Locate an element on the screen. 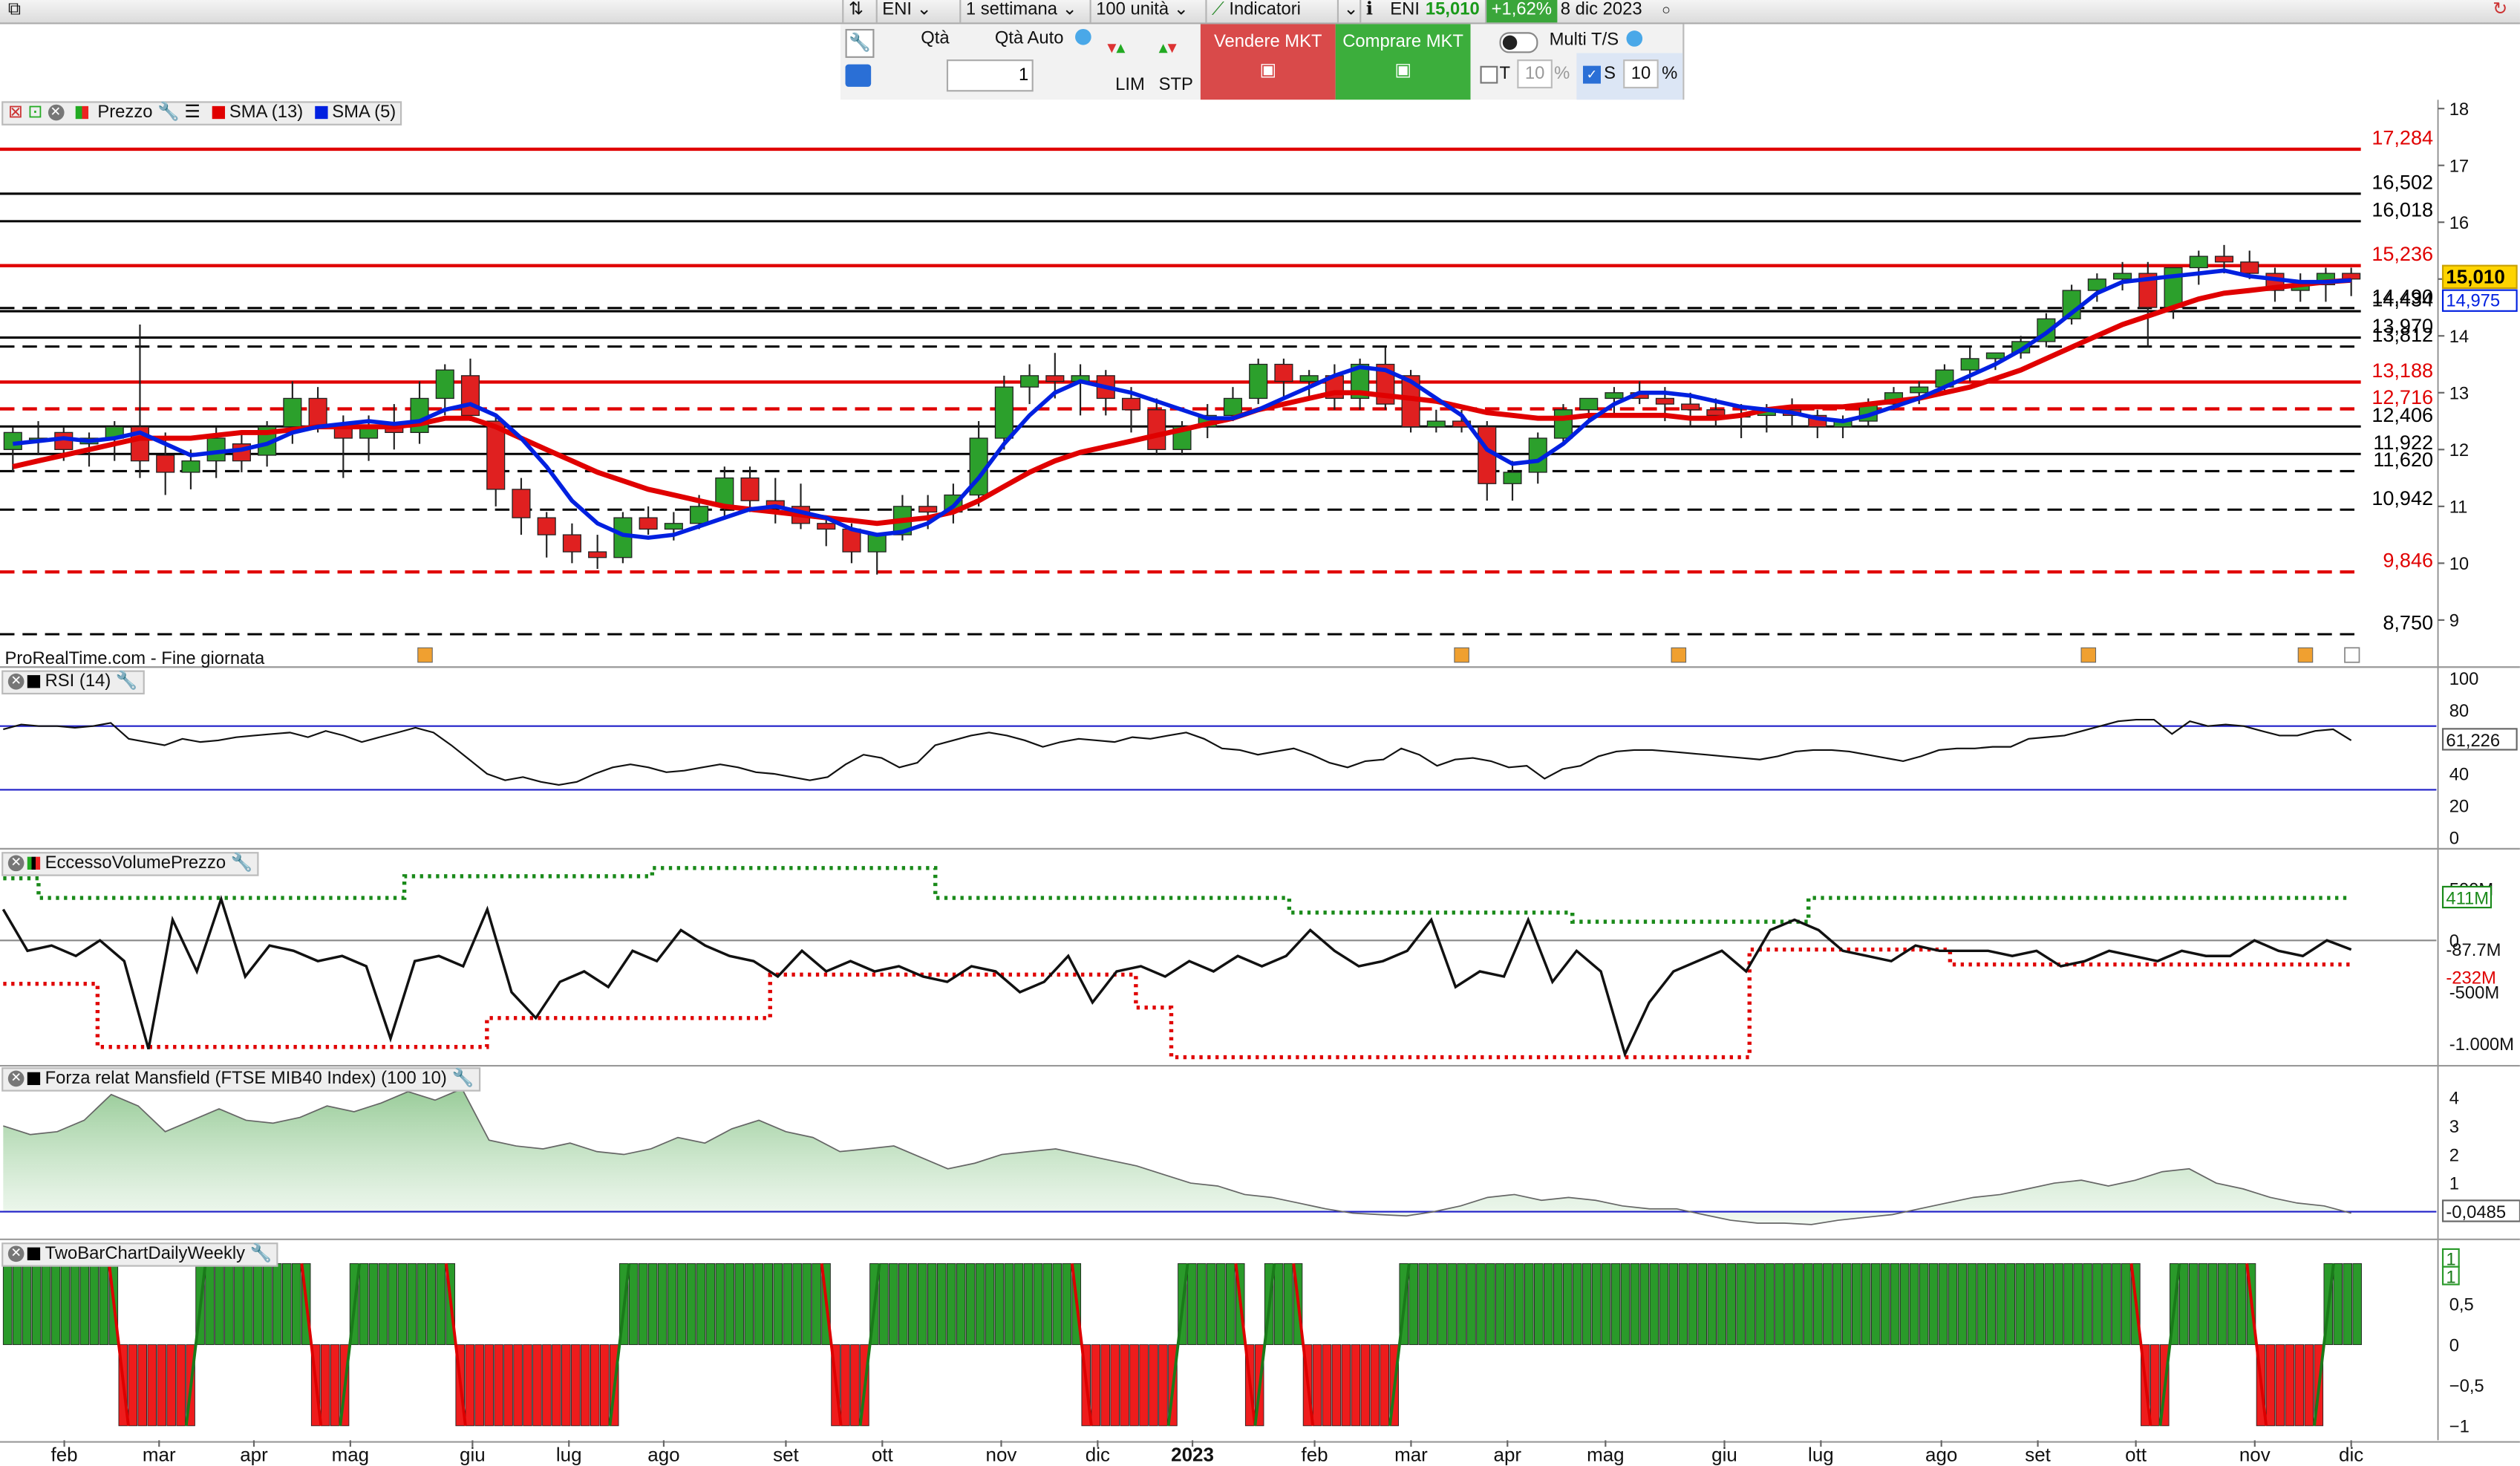 This screenshot has height=1466, width=2520. keypad-icon is located at coordinates (858, 75).